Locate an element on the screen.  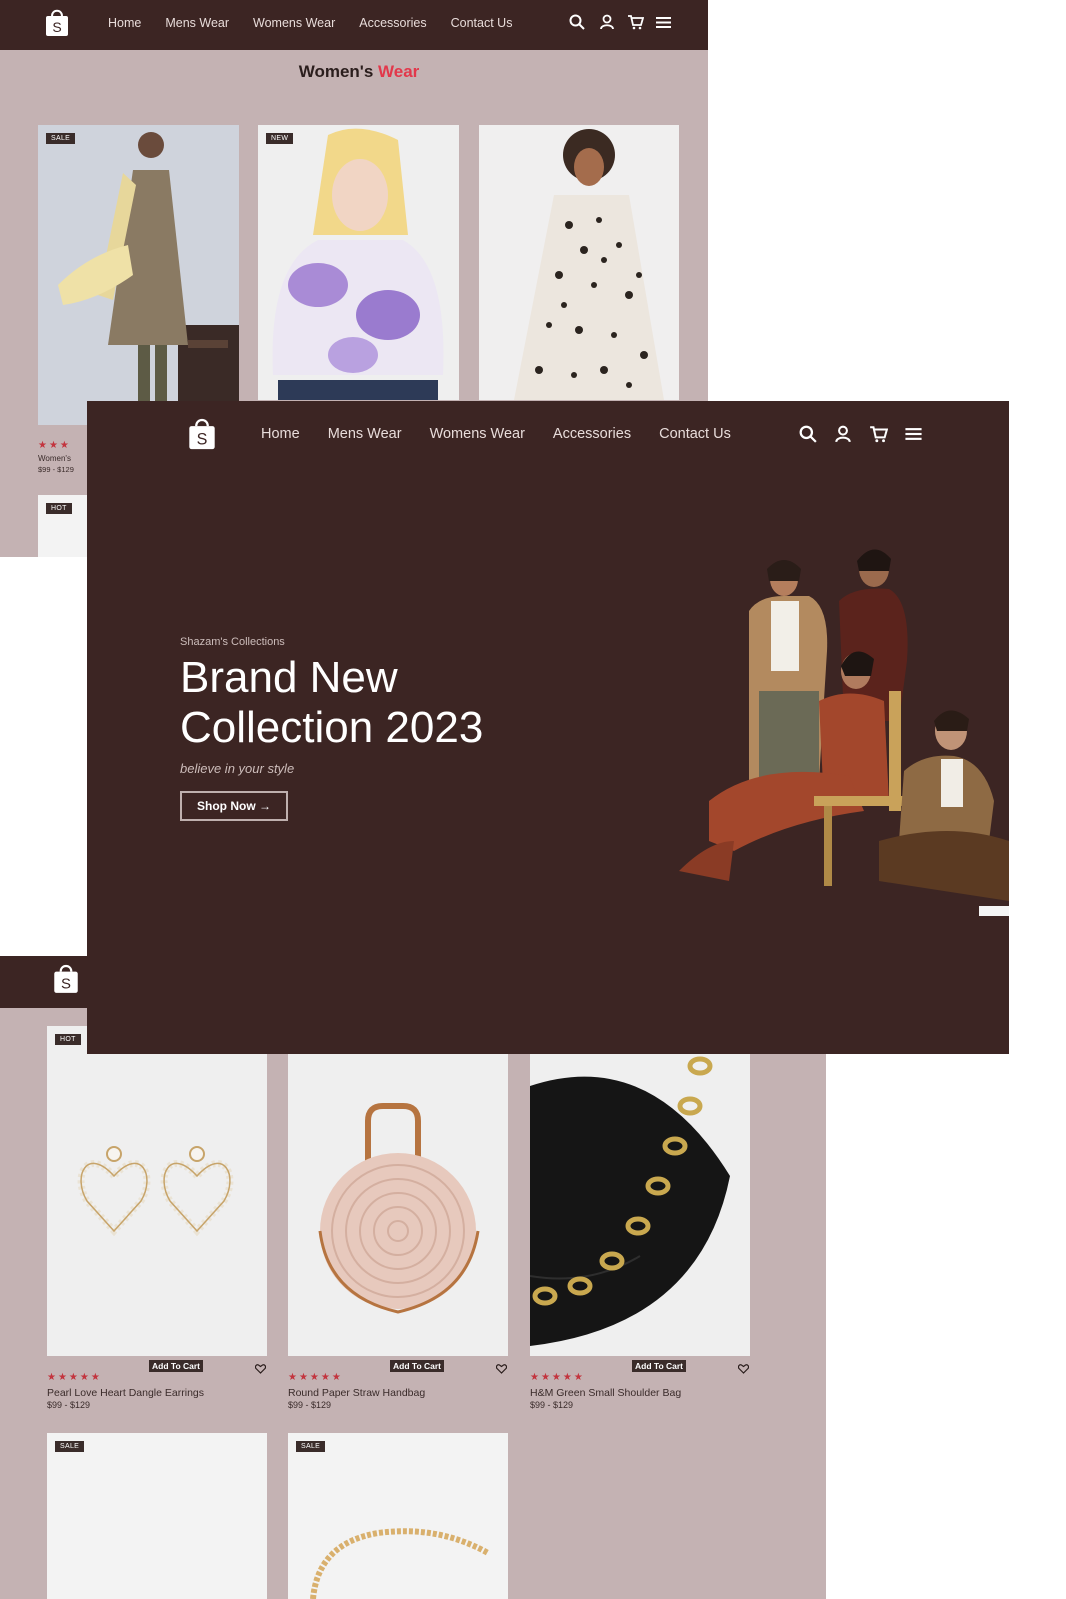
hero-eyebrow: Shazam's Collections is located at coordinates (232, 642).